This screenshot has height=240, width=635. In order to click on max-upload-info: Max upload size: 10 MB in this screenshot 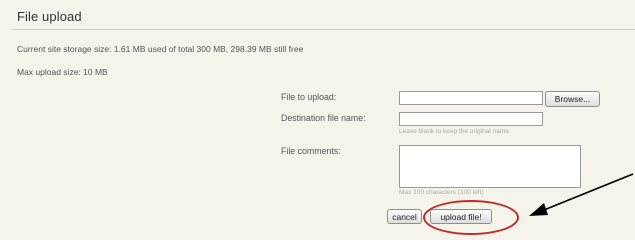, I will do `click(62, 72)`.